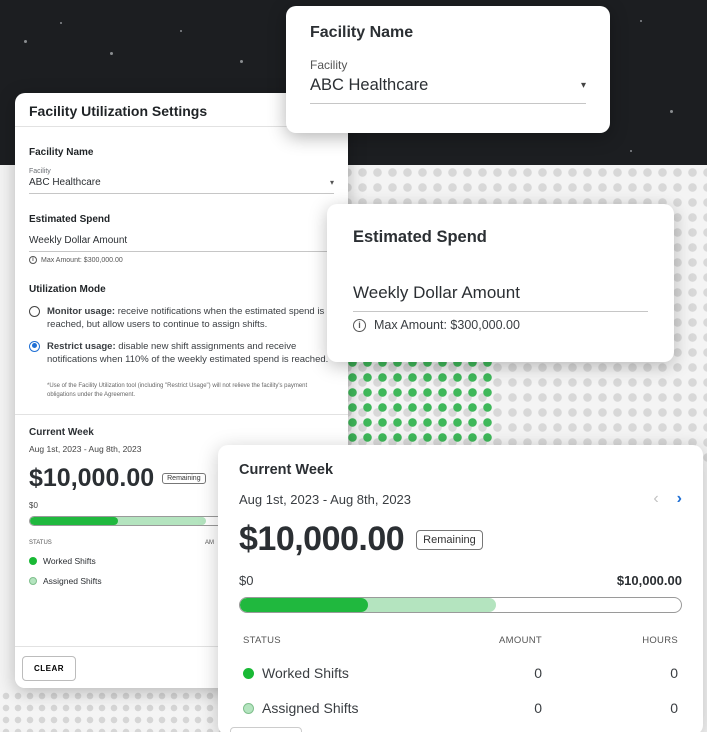 This screenshot has width=707, height=732. Describe the element at coordinates (40, 171) in the screenshot. I see `facility-field-label: Facility` at that location.